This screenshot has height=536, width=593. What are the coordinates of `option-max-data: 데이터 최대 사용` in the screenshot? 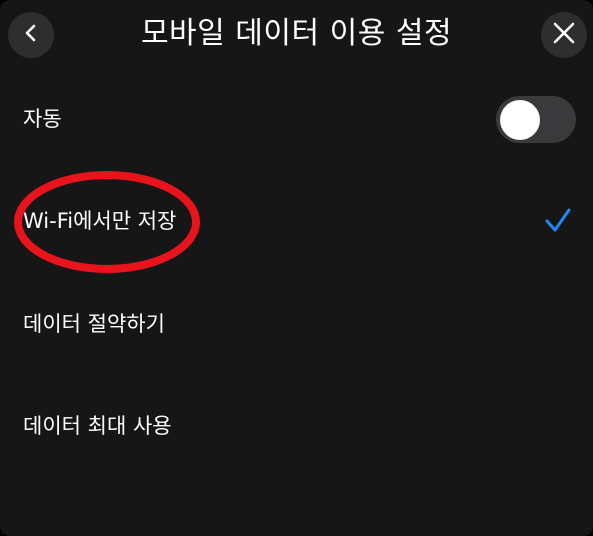 It's located at (296, 426).